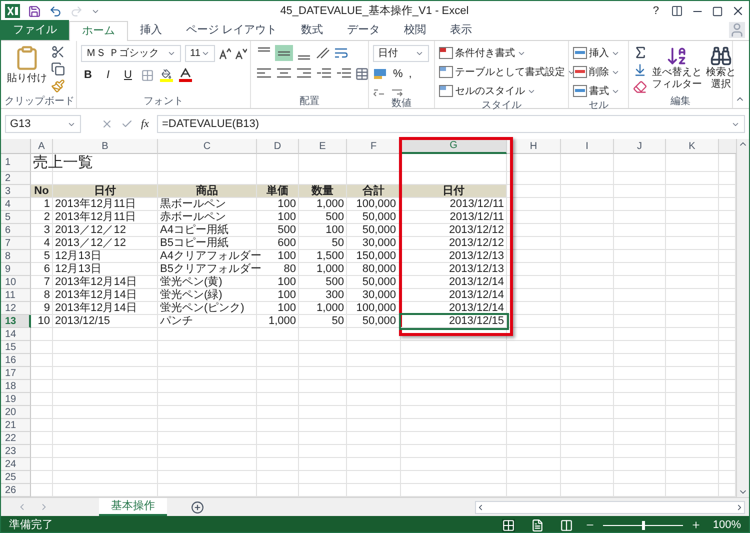 The width and height of the screenshot is (750, 533). I want to click on row-header: 19, so click(16, 399).